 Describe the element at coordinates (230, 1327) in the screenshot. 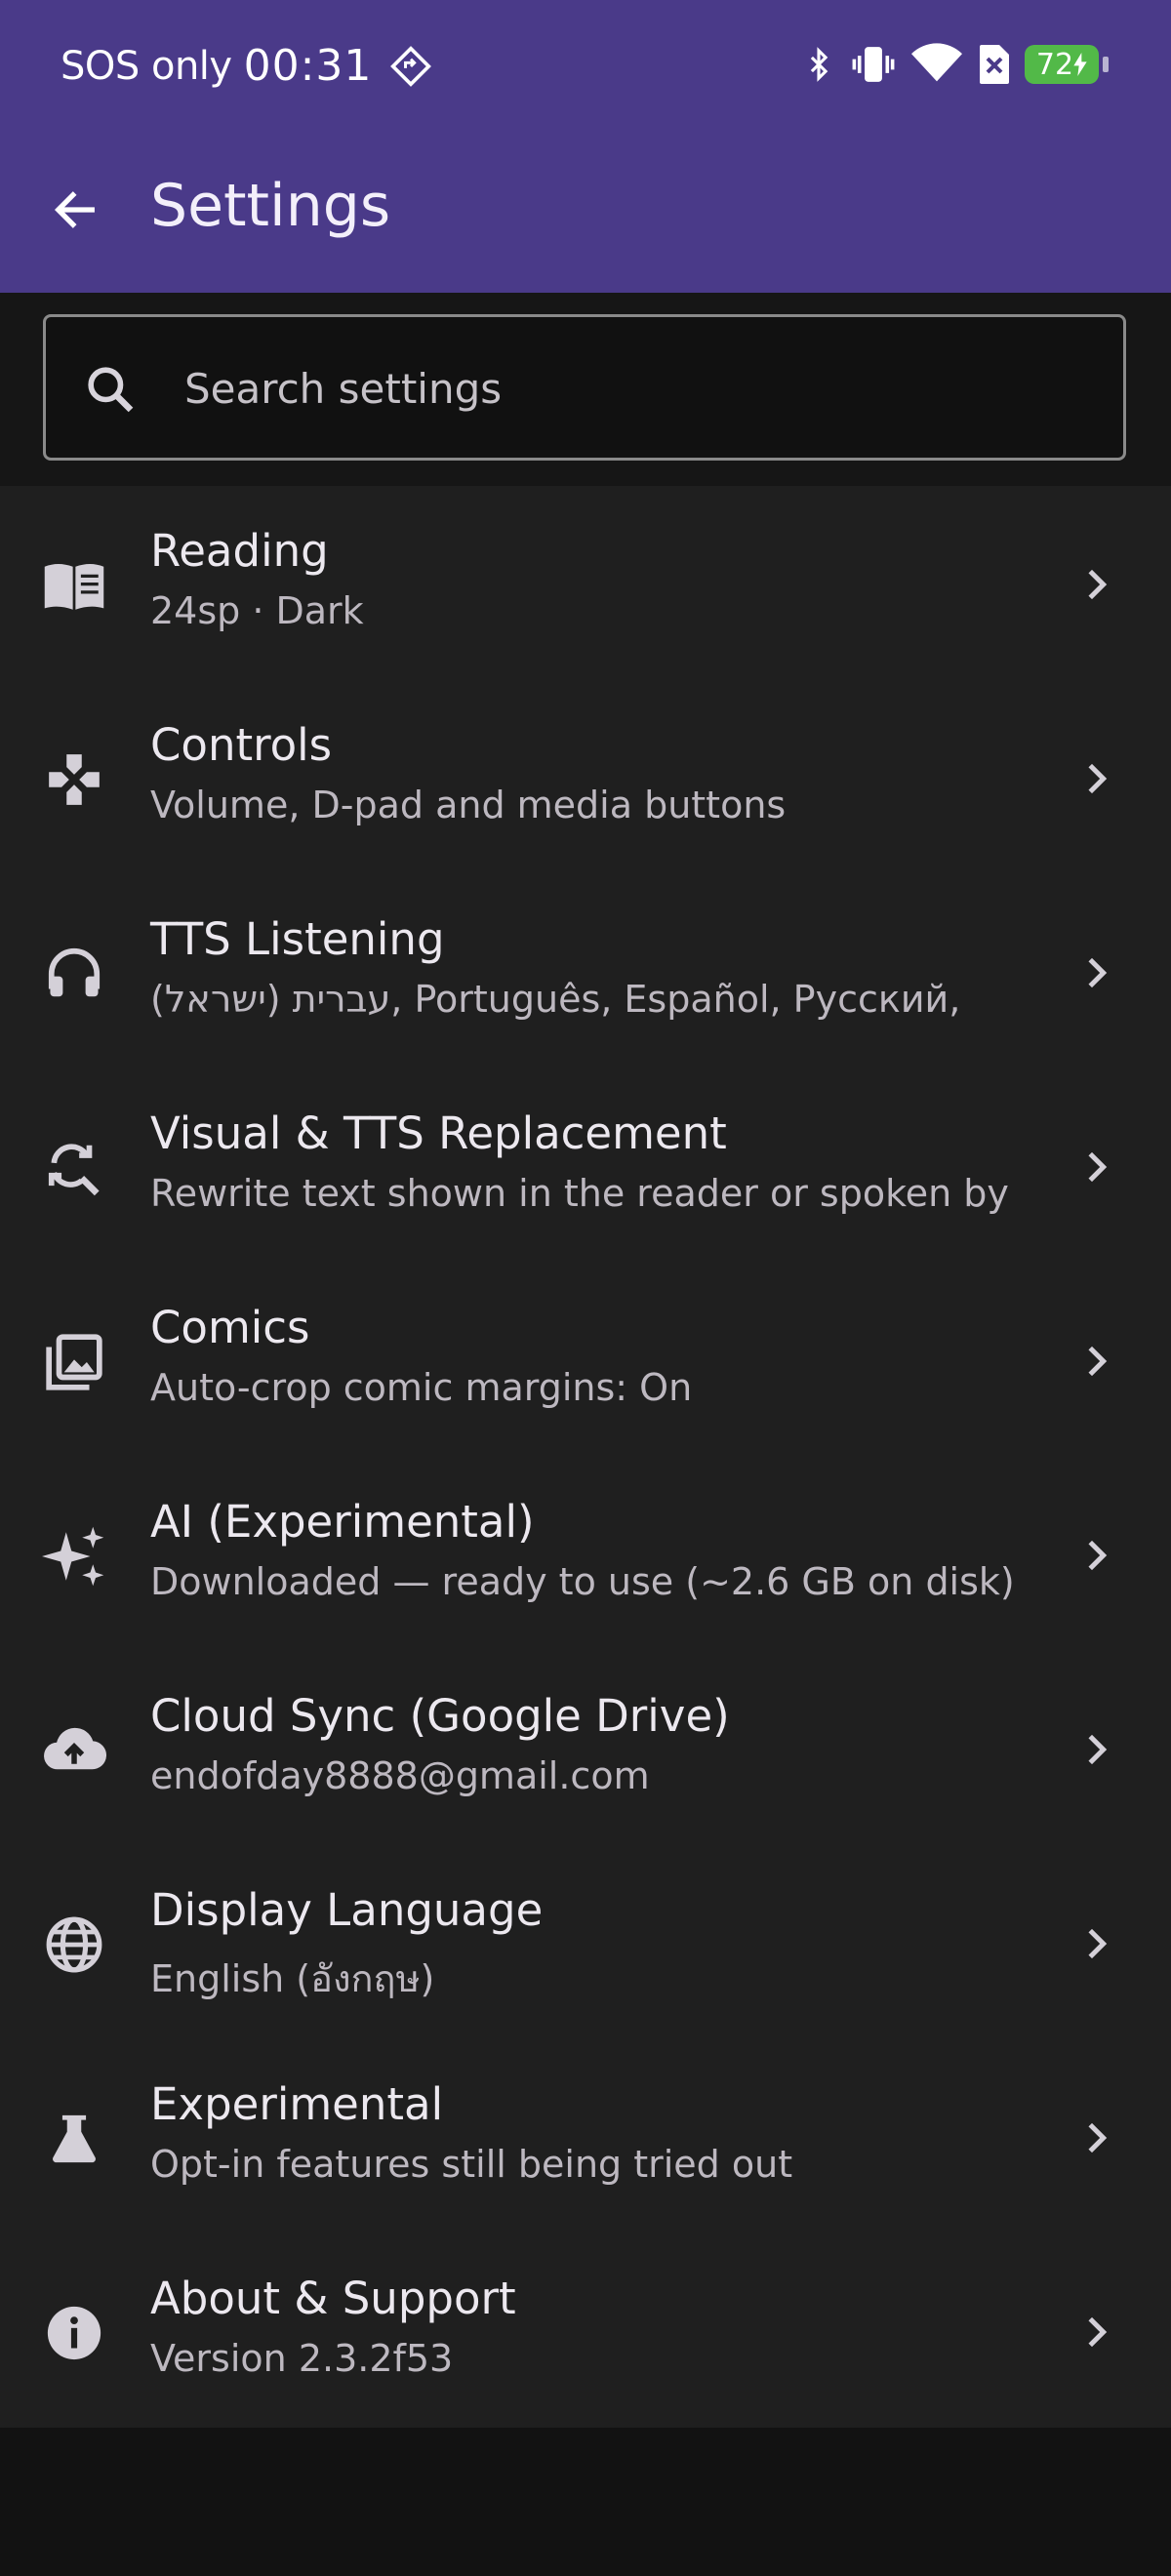

I see `settings-item-label: Comics` at that location.